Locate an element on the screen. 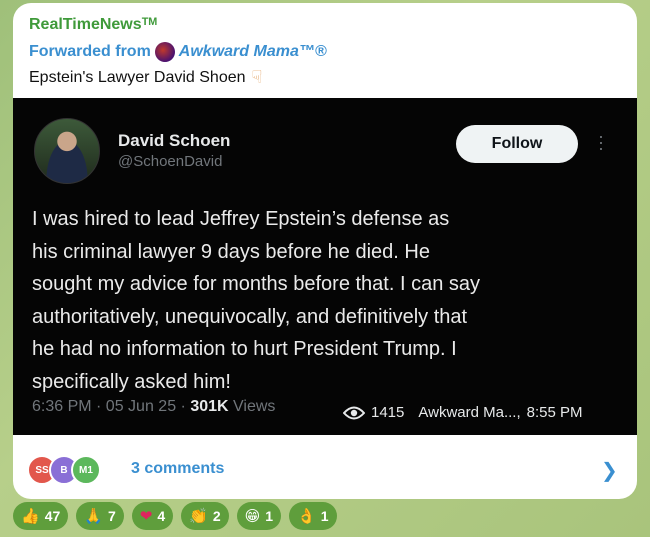 The width and height of the screenshot is (650, 537). post-meta: 1415 Awkward Ma..., 8:55 PM is located at coordinates (463, 412).